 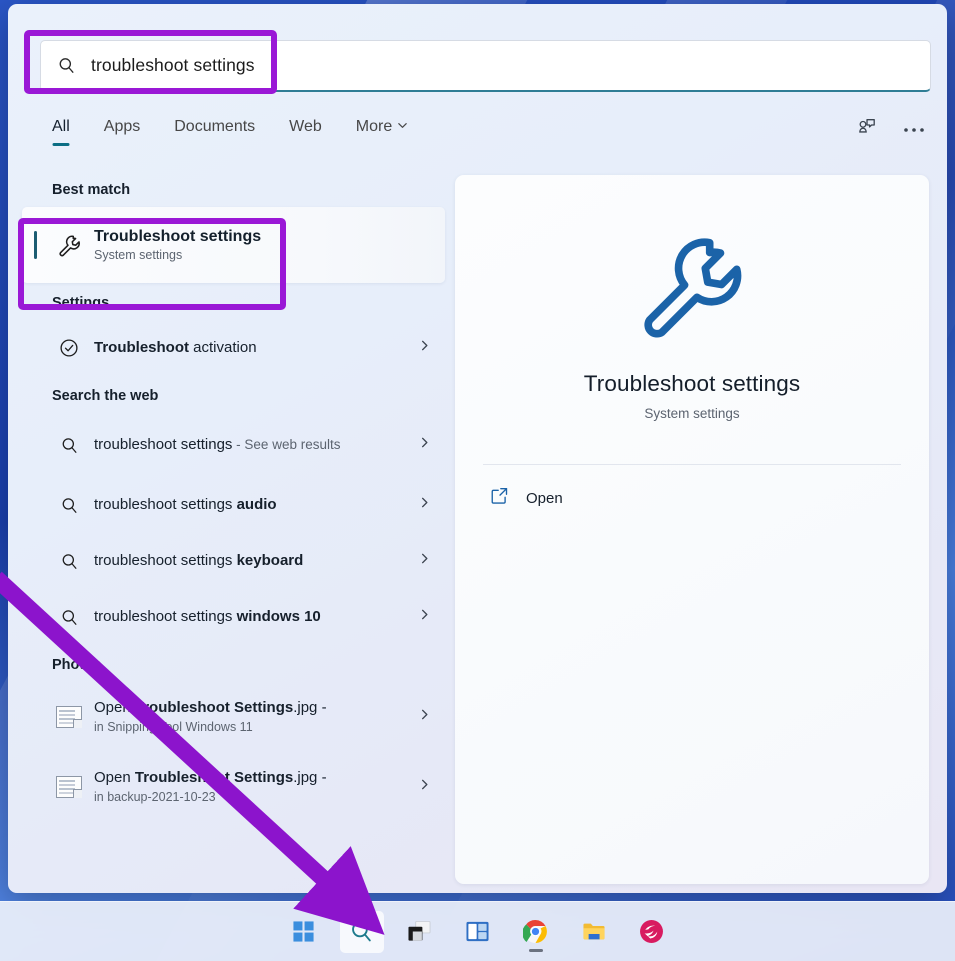 I want to click on result-title-bold: keyboard, so click(x=270, y=560).